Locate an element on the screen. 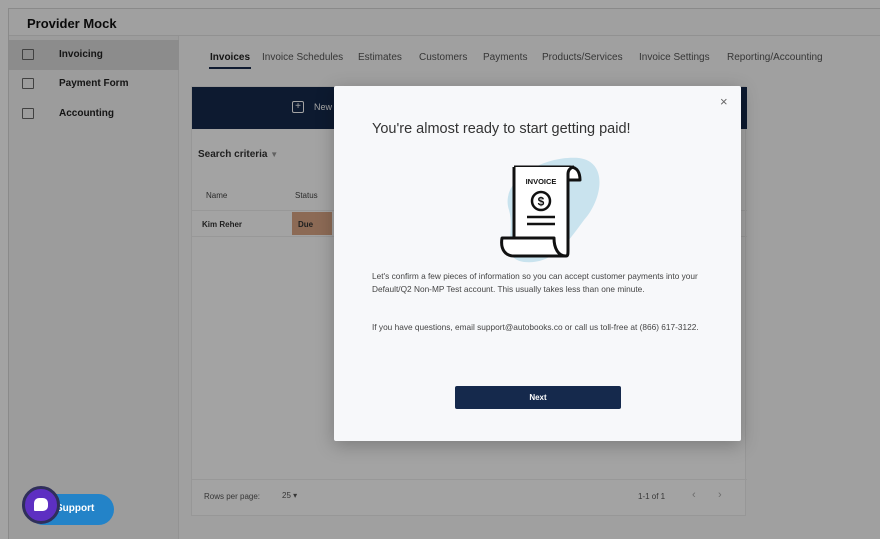 The image size is (880, 539). contact-text-prefix: If you have questions, email is located at coordinates (425, 327).